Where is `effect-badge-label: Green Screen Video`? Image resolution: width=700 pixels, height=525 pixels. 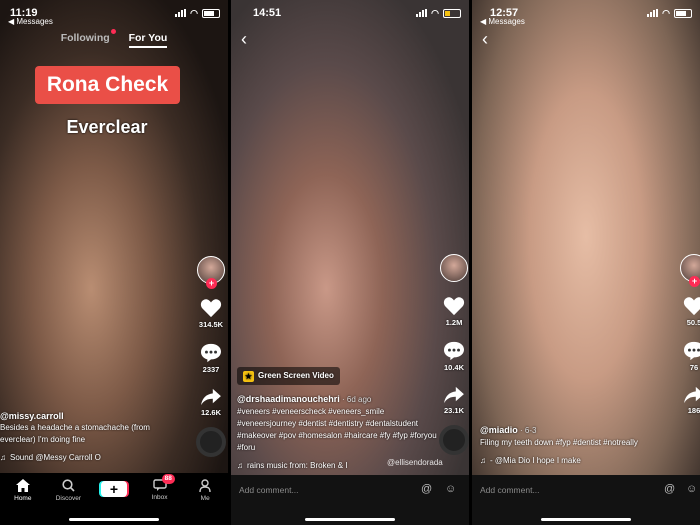 effect-badge-label: Green Screen Video is located at coordinates (296, 375).